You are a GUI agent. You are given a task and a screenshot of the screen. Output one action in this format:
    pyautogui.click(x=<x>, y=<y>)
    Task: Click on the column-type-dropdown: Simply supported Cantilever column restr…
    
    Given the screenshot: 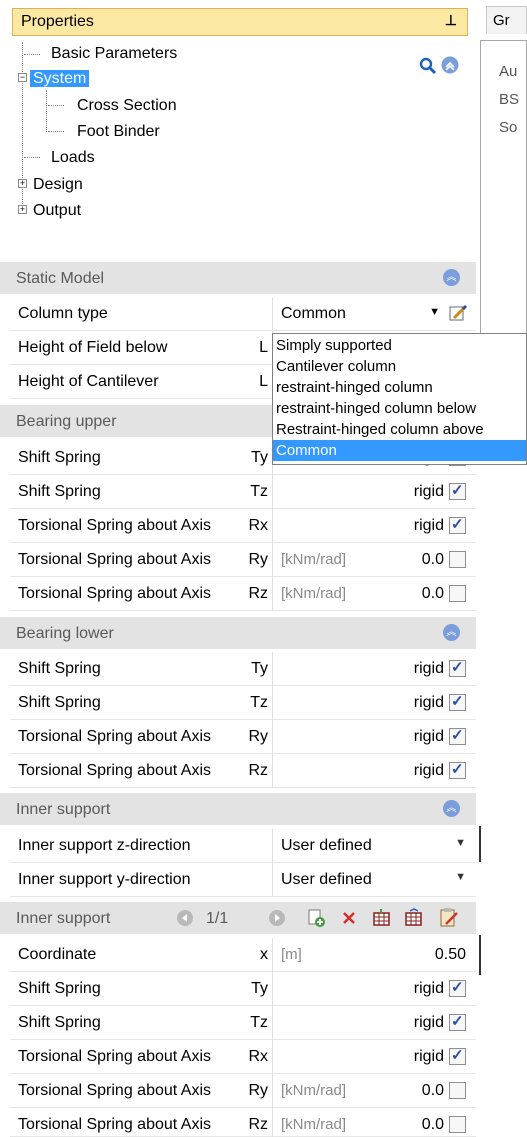 What is the action you would take?
    pyautogui.click(x=399, y=399)
    